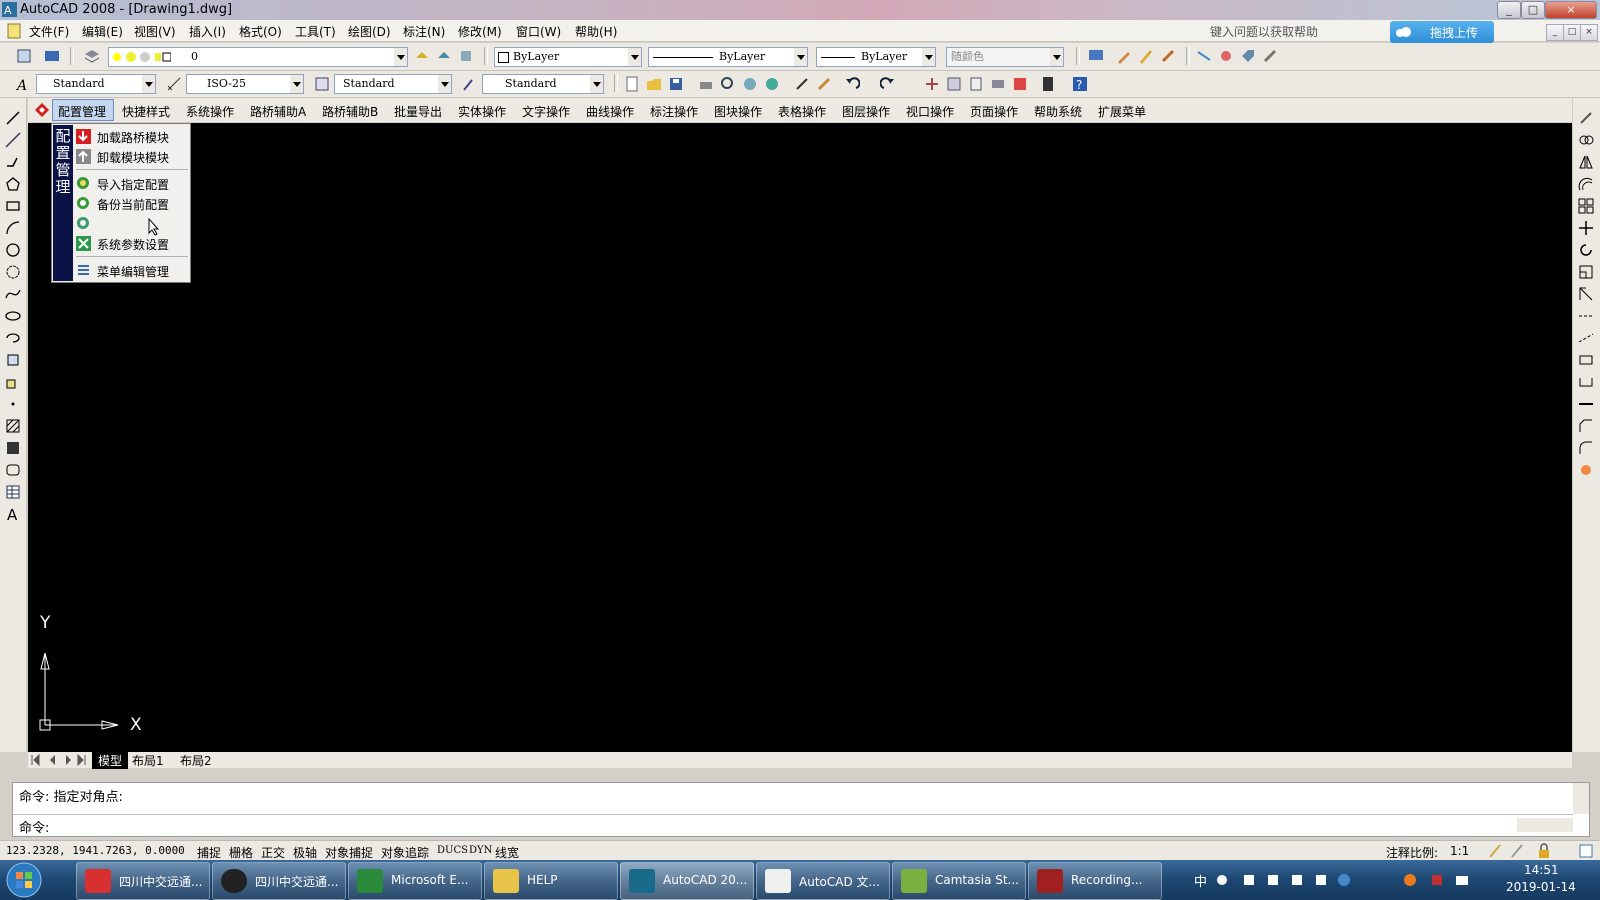  I want to click on clock-date: 2019-01-14, so click(1541, 887).